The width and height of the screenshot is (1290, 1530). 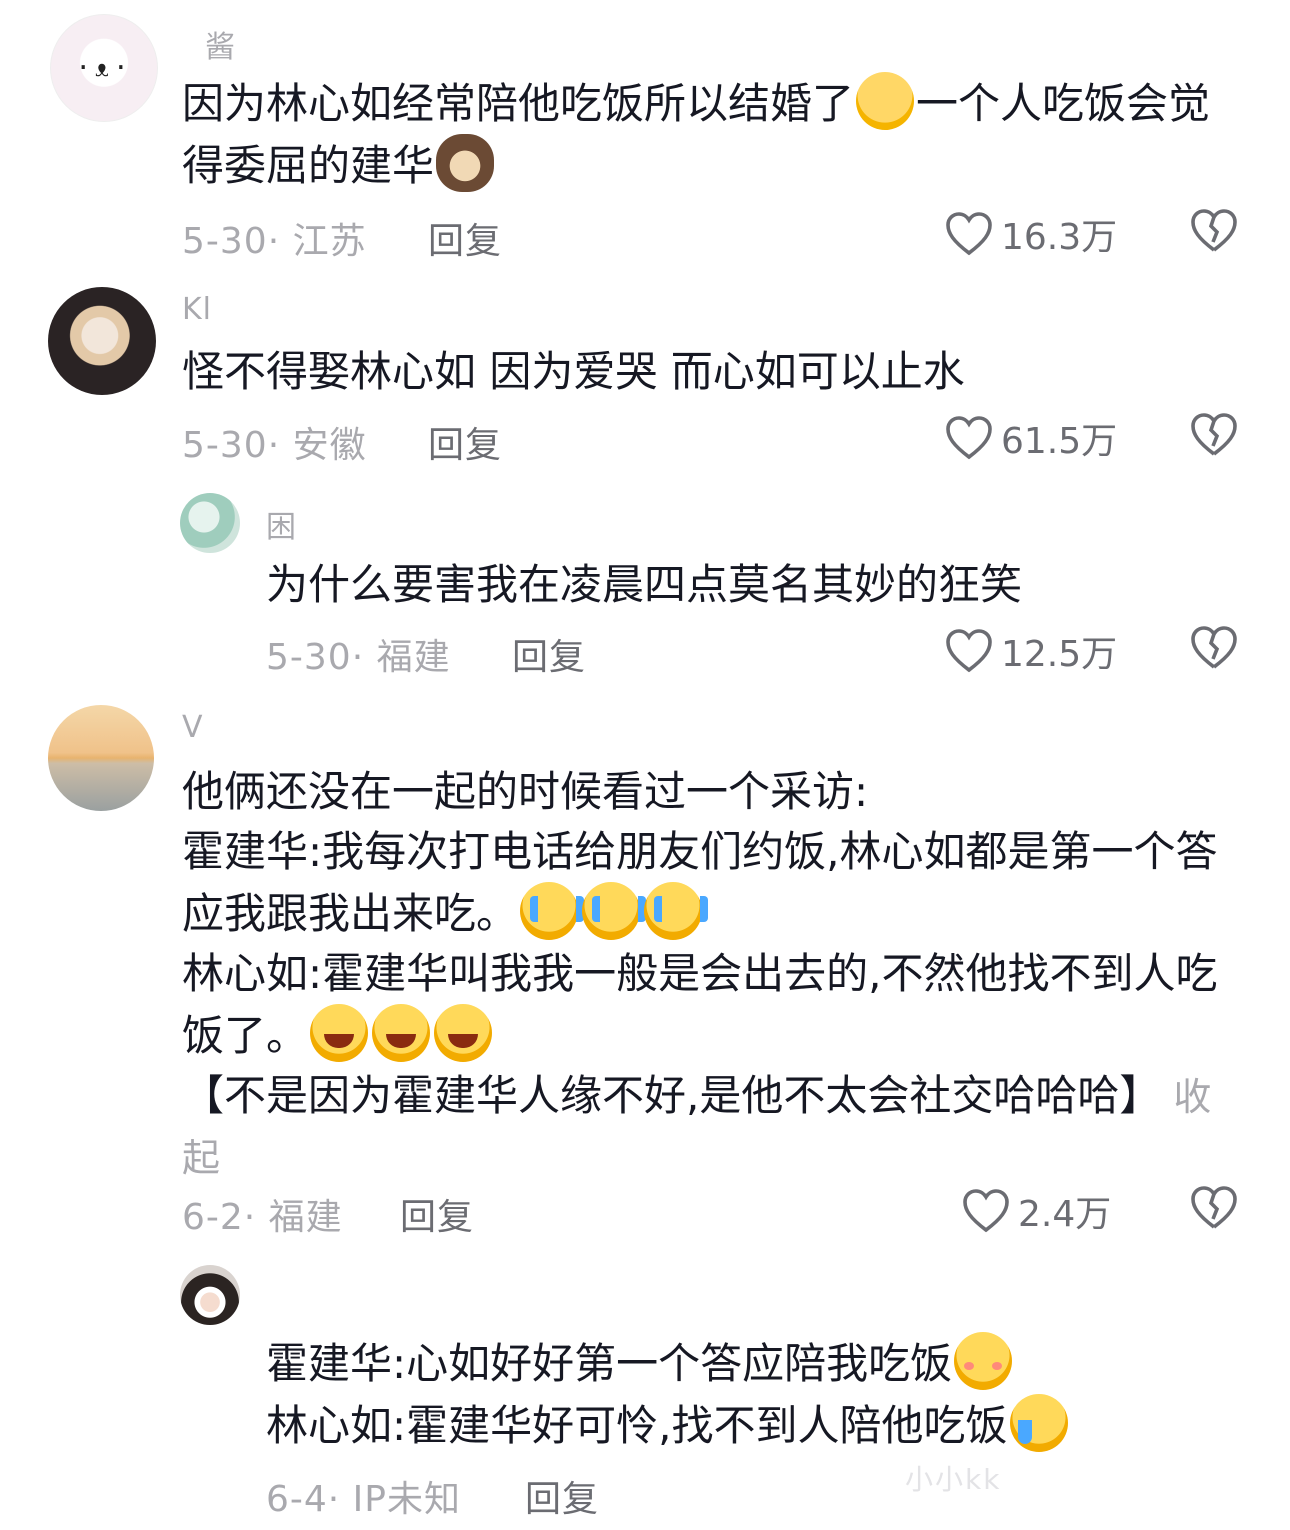 What do you see at coordinates (358, 657) in the screenshot?
I see `date-location: 5-30· 福建` at bounding box center [358, 657].